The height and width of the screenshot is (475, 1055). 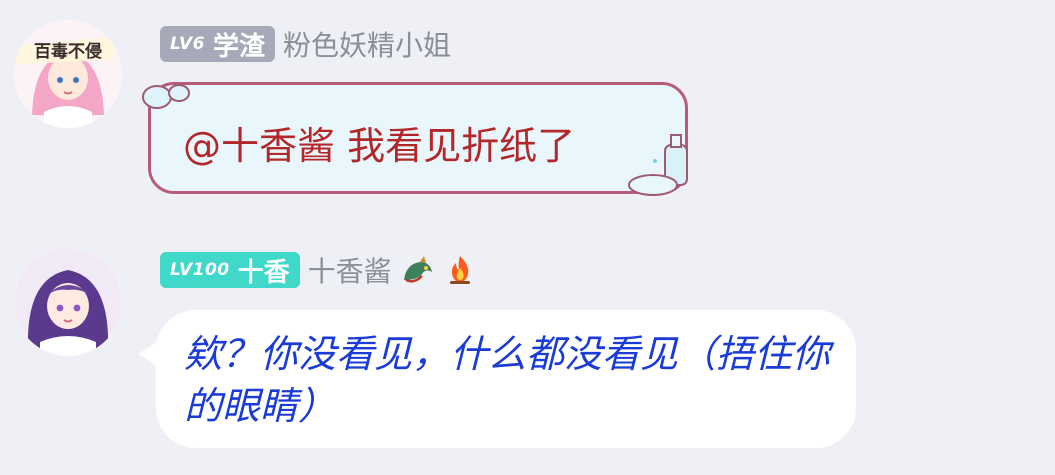 I want to click on message-text: 欸？你没看见，什么都没看见（捂住你的眼睛）, so click(x=507, y=380).